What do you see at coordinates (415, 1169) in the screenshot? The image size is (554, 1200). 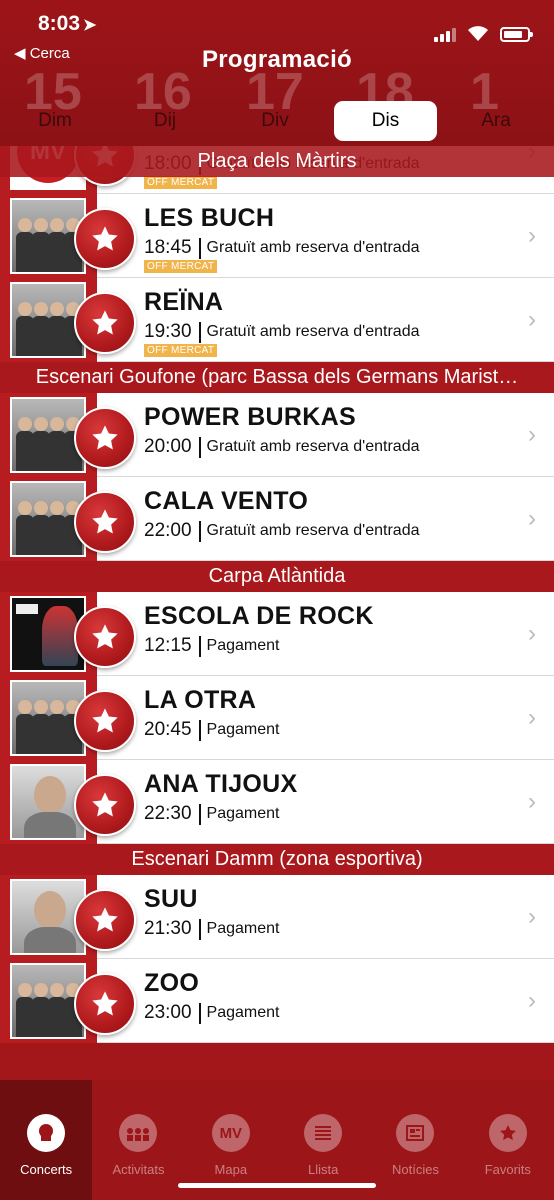 I see `tabbar-label: Notícies` at bounding box center [415, 1169].